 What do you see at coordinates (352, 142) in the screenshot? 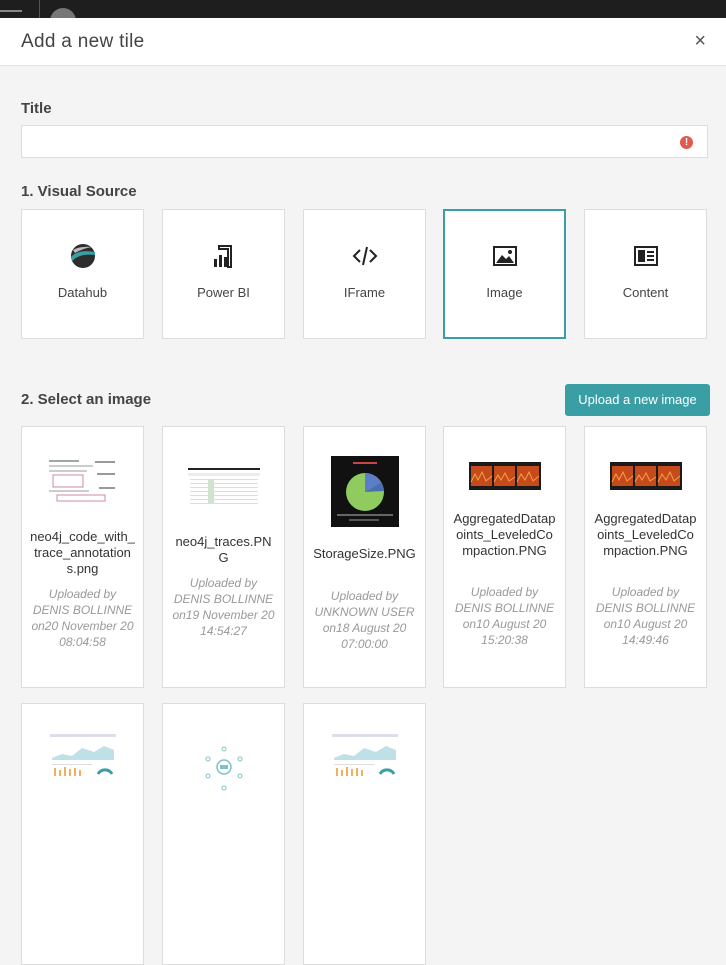
I see `title-input` at bounding box center [352, 142].